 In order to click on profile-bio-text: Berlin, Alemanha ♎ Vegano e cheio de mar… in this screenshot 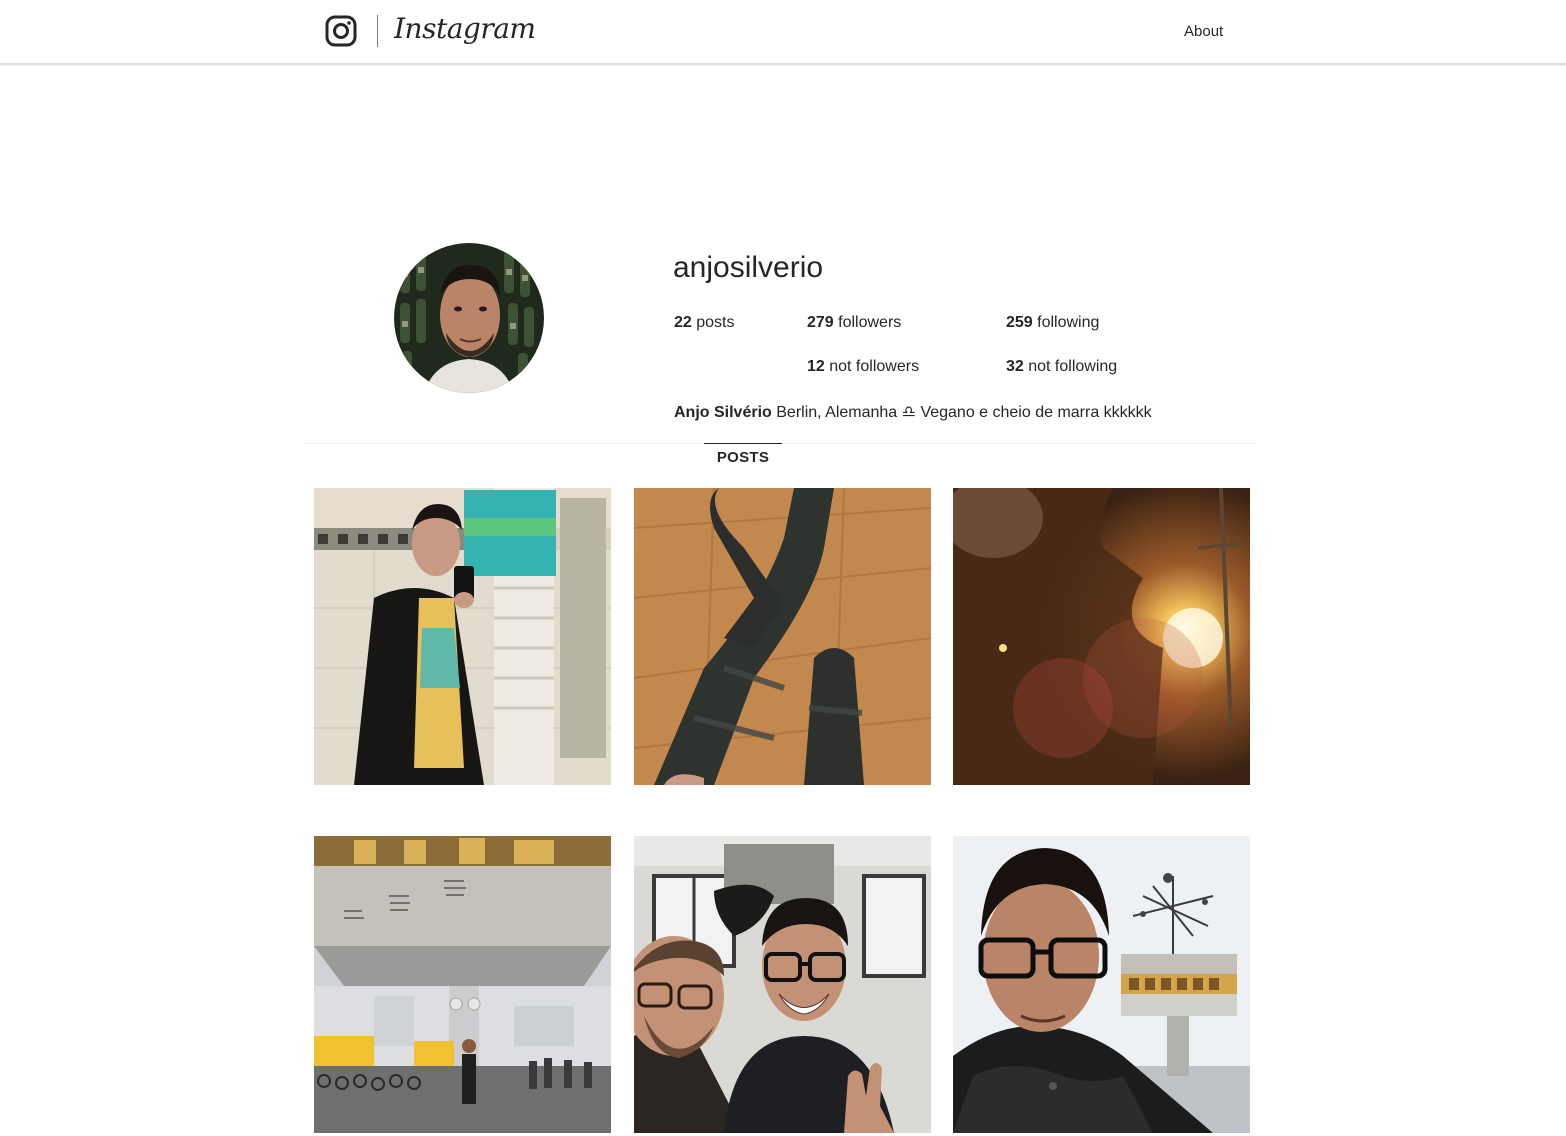, I will do `click(961, 412)`.